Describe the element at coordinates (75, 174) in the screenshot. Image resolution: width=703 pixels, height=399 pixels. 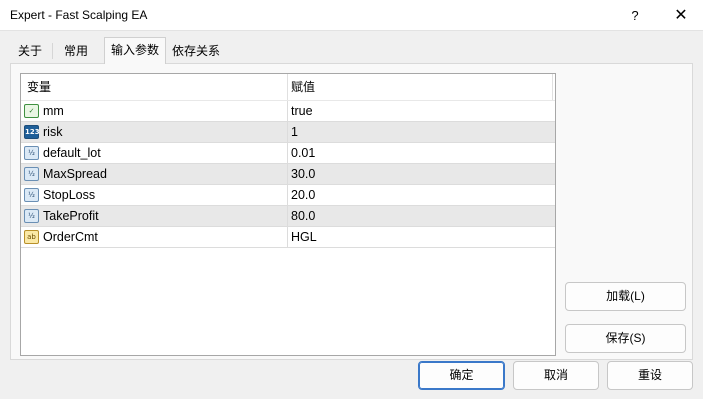
I see `param-name: MaxSpread` at that location.